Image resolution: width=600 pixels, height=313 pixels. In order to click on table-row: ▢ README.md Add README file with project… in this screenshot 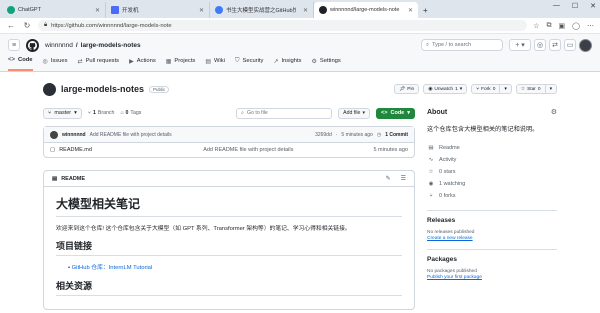, I will do `click(229, 150)`.